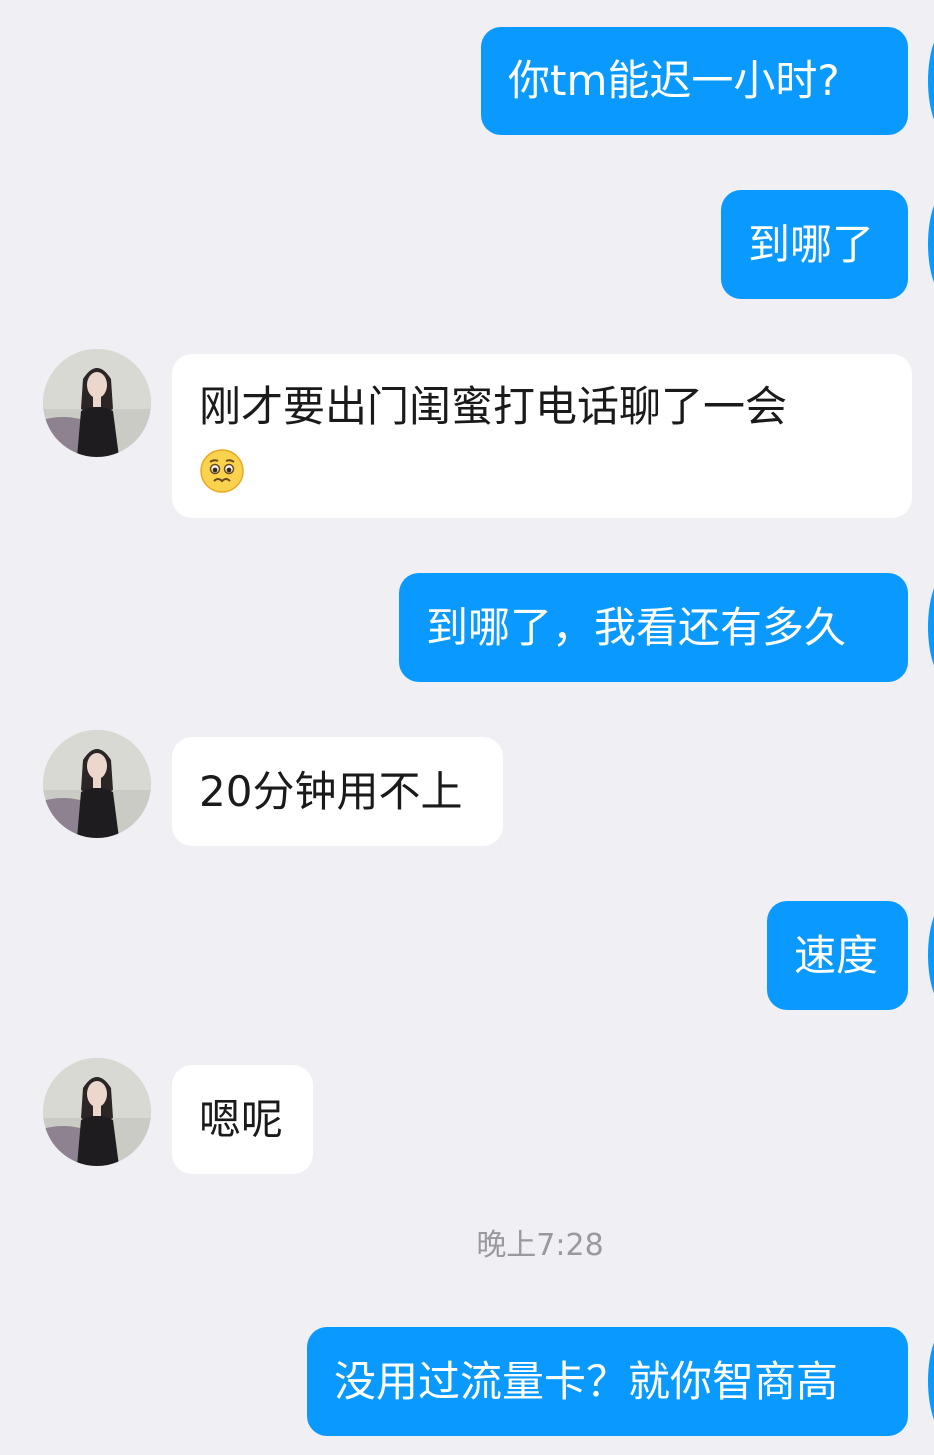 The image size is (934, 1455). I want to click on message-text: 嗯呢, so click(241, 1119).